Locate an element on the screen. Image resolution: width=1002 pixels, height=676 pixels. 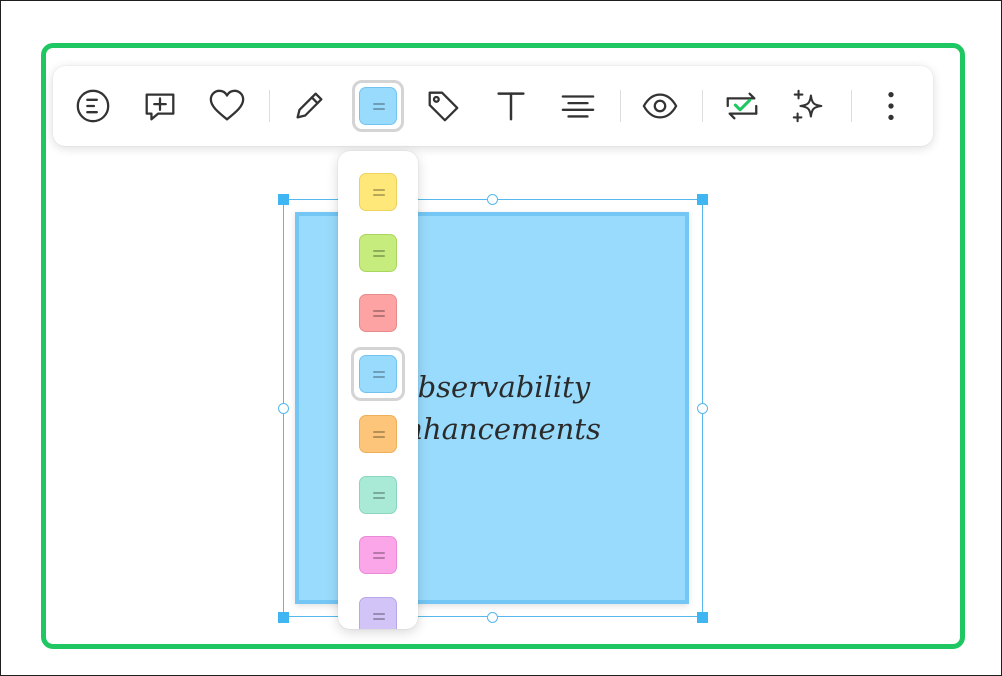
color-option-orange is located at coordinates (378, 434).